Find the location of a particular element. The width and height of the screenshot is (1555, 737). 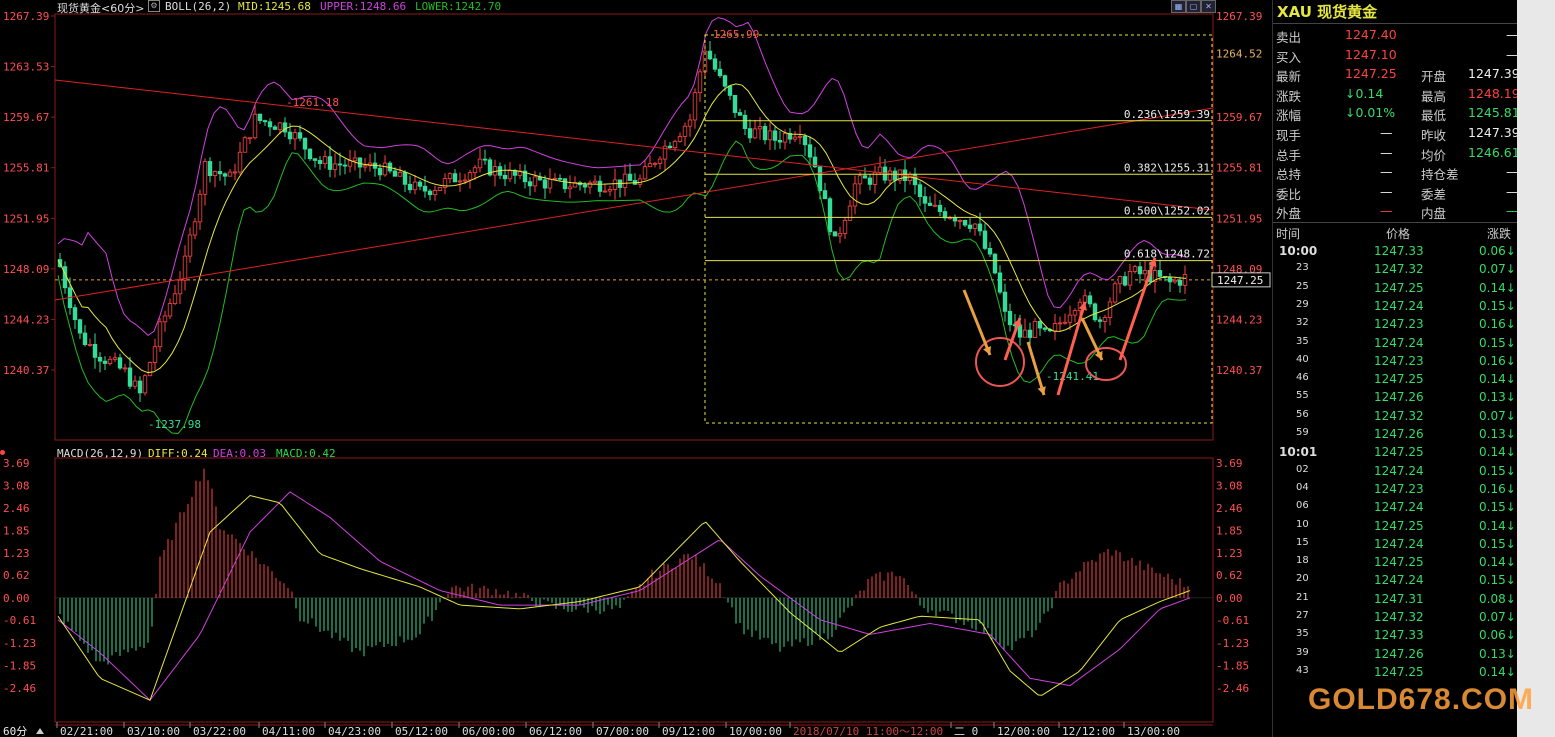

tick-row: 40 1247.23 0.16↓ is located at coordinates (1395, 361).